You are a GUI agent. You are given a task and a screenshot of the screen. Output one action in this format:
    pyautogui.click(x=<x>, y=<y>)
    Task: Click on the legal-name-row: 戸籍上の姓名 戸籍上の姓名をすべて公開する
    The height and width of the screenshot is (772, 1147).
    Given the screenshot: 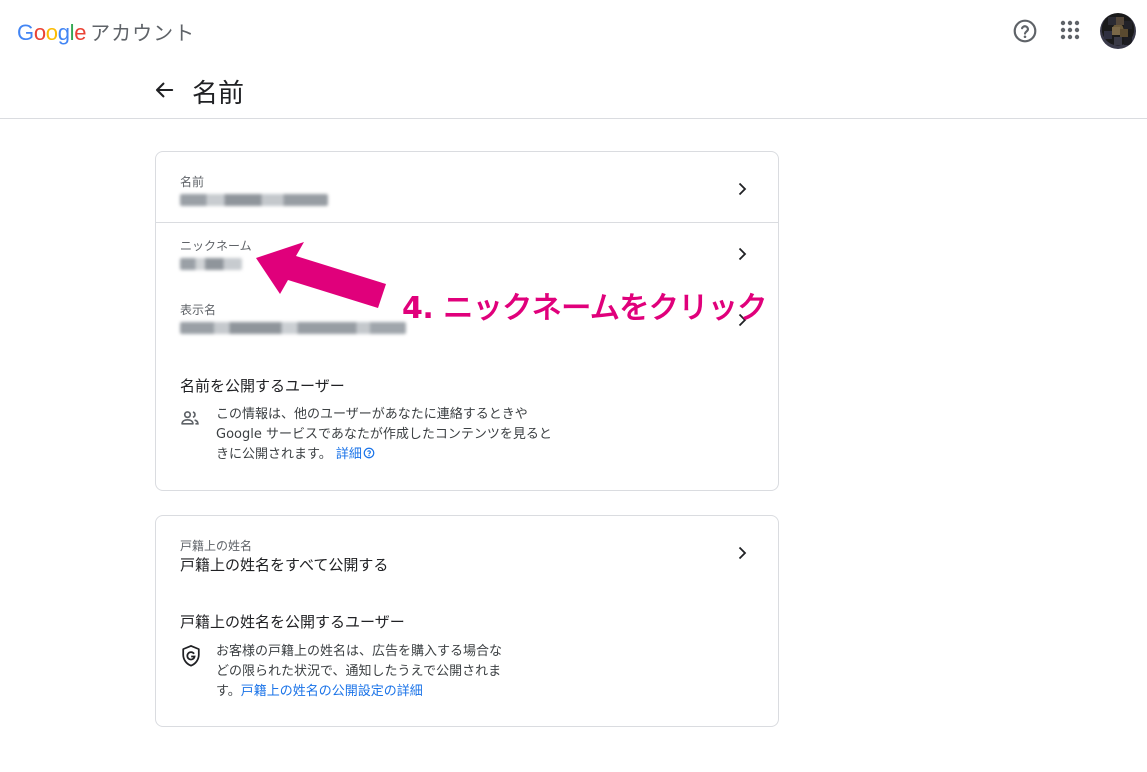 What is the action you would take?
    pyautogui.click(x=467, y=552)
    